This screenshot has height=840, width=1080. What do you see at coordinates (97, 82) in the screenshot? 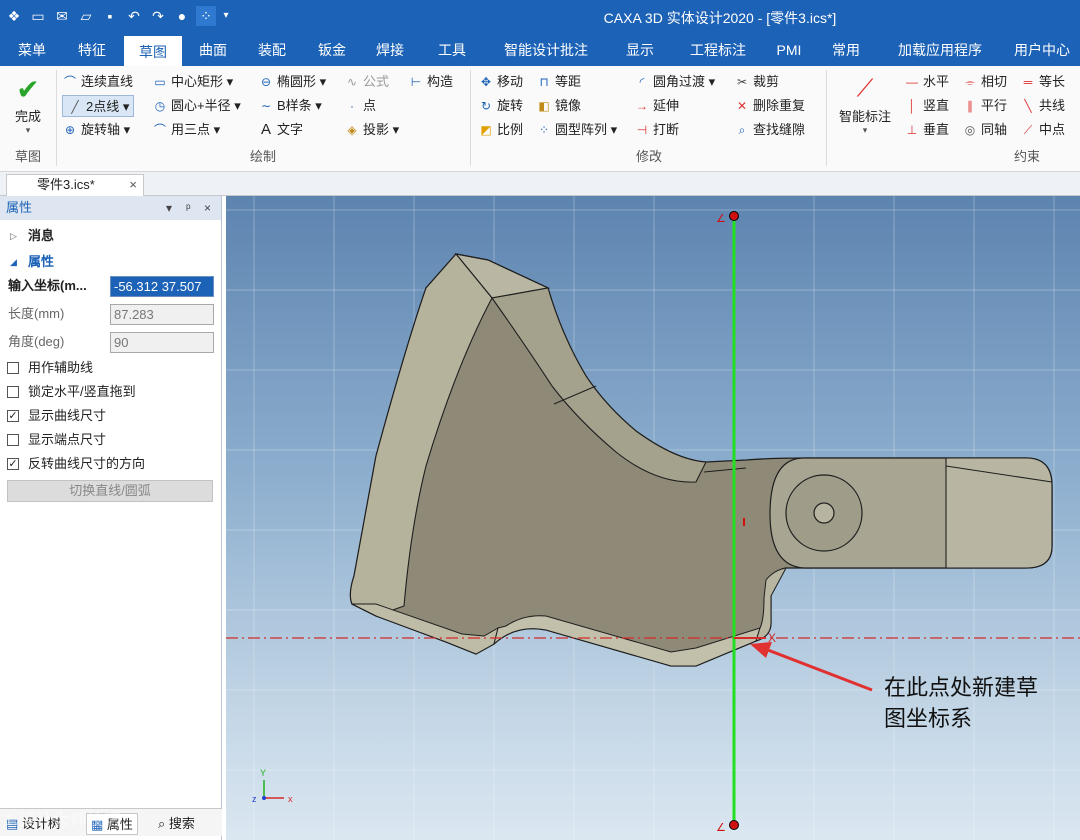
I see `polyline-button: ⌒ 连续直线` at bounding box center [97, 82].